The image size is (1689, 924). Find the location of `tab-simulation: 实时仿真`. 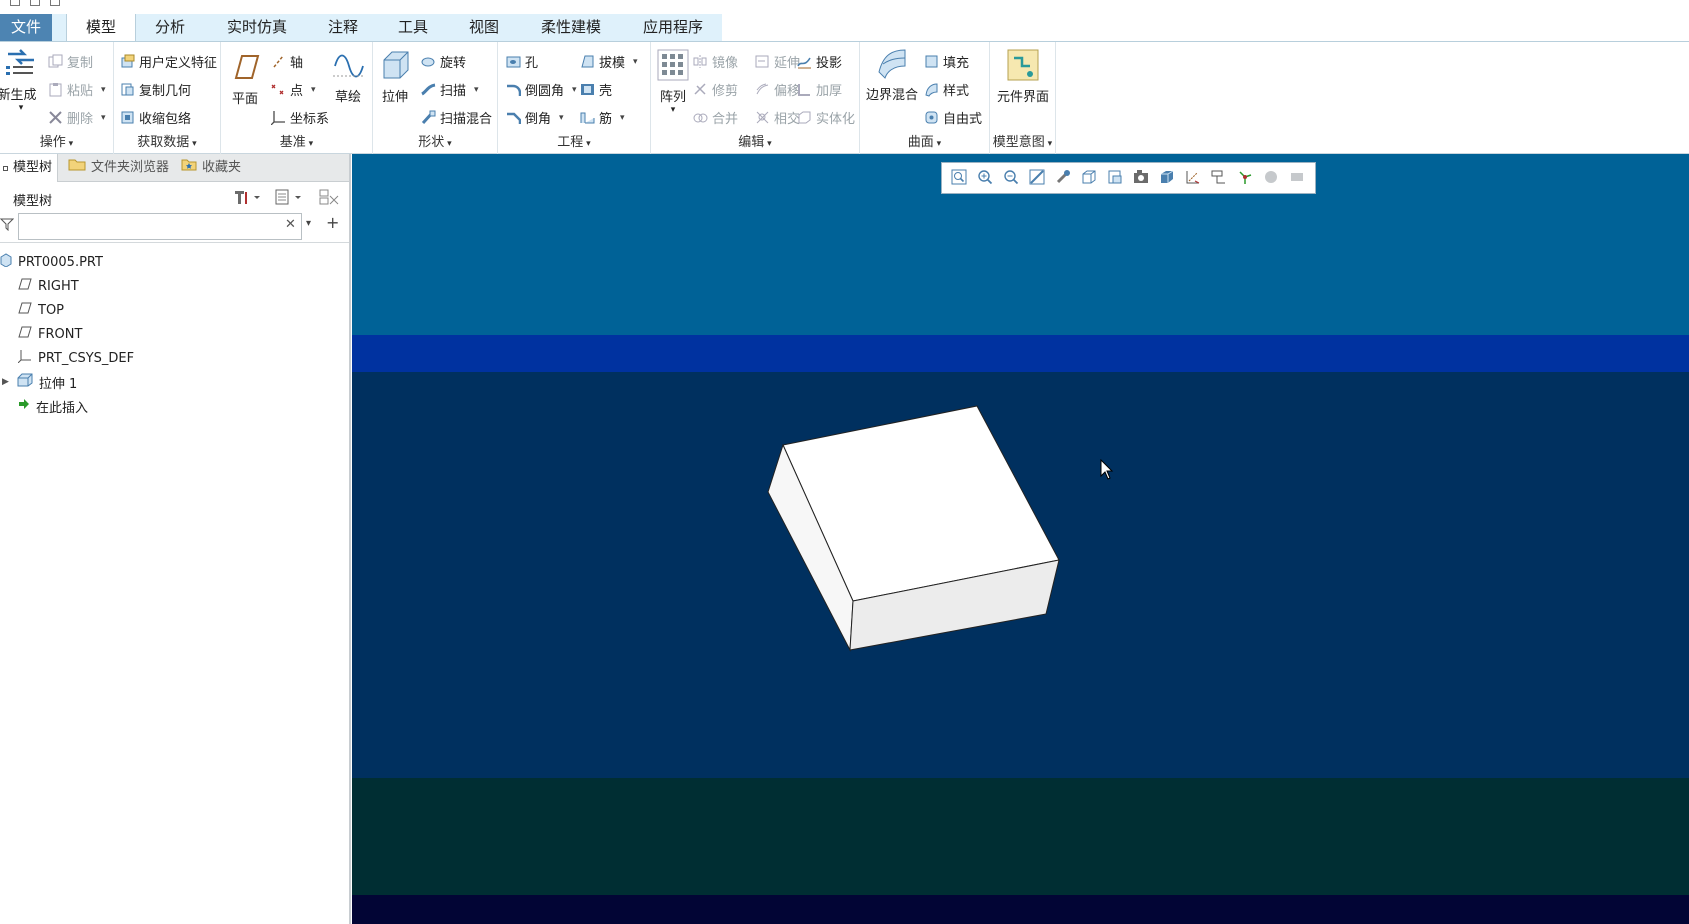

tab-simulation: 实时仿真 is located at coordinates (257, 27).